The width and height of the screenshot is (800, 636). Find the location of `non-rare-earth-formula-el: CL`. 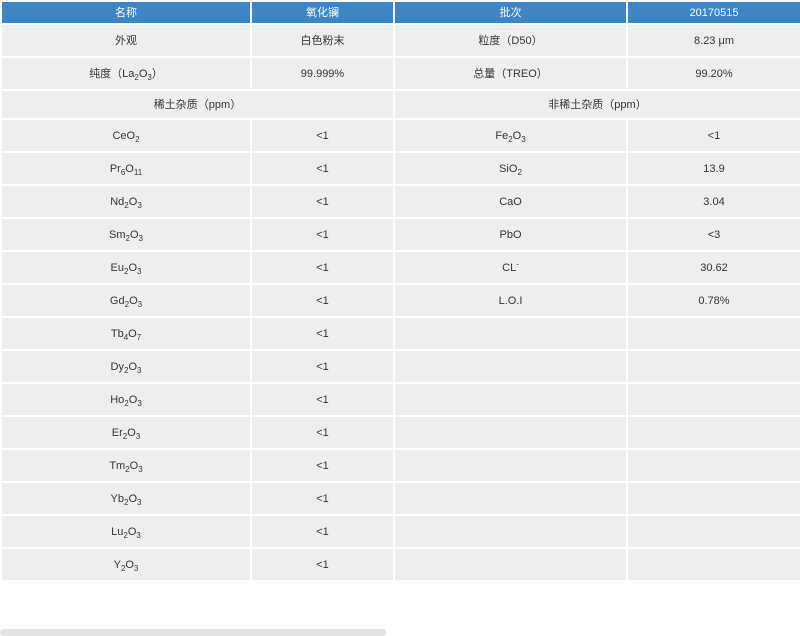

non-rare-earth-formula-el: CL is located at coordinates (509, 267).